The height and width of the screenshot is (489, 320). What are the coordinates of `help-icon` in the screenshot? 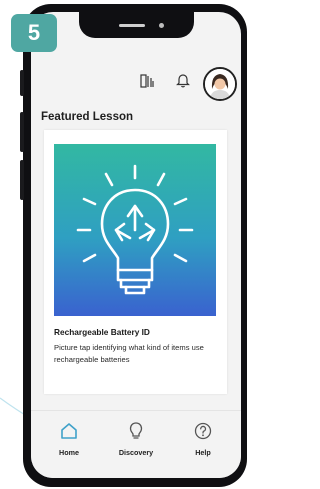 It's located at (203, 431).